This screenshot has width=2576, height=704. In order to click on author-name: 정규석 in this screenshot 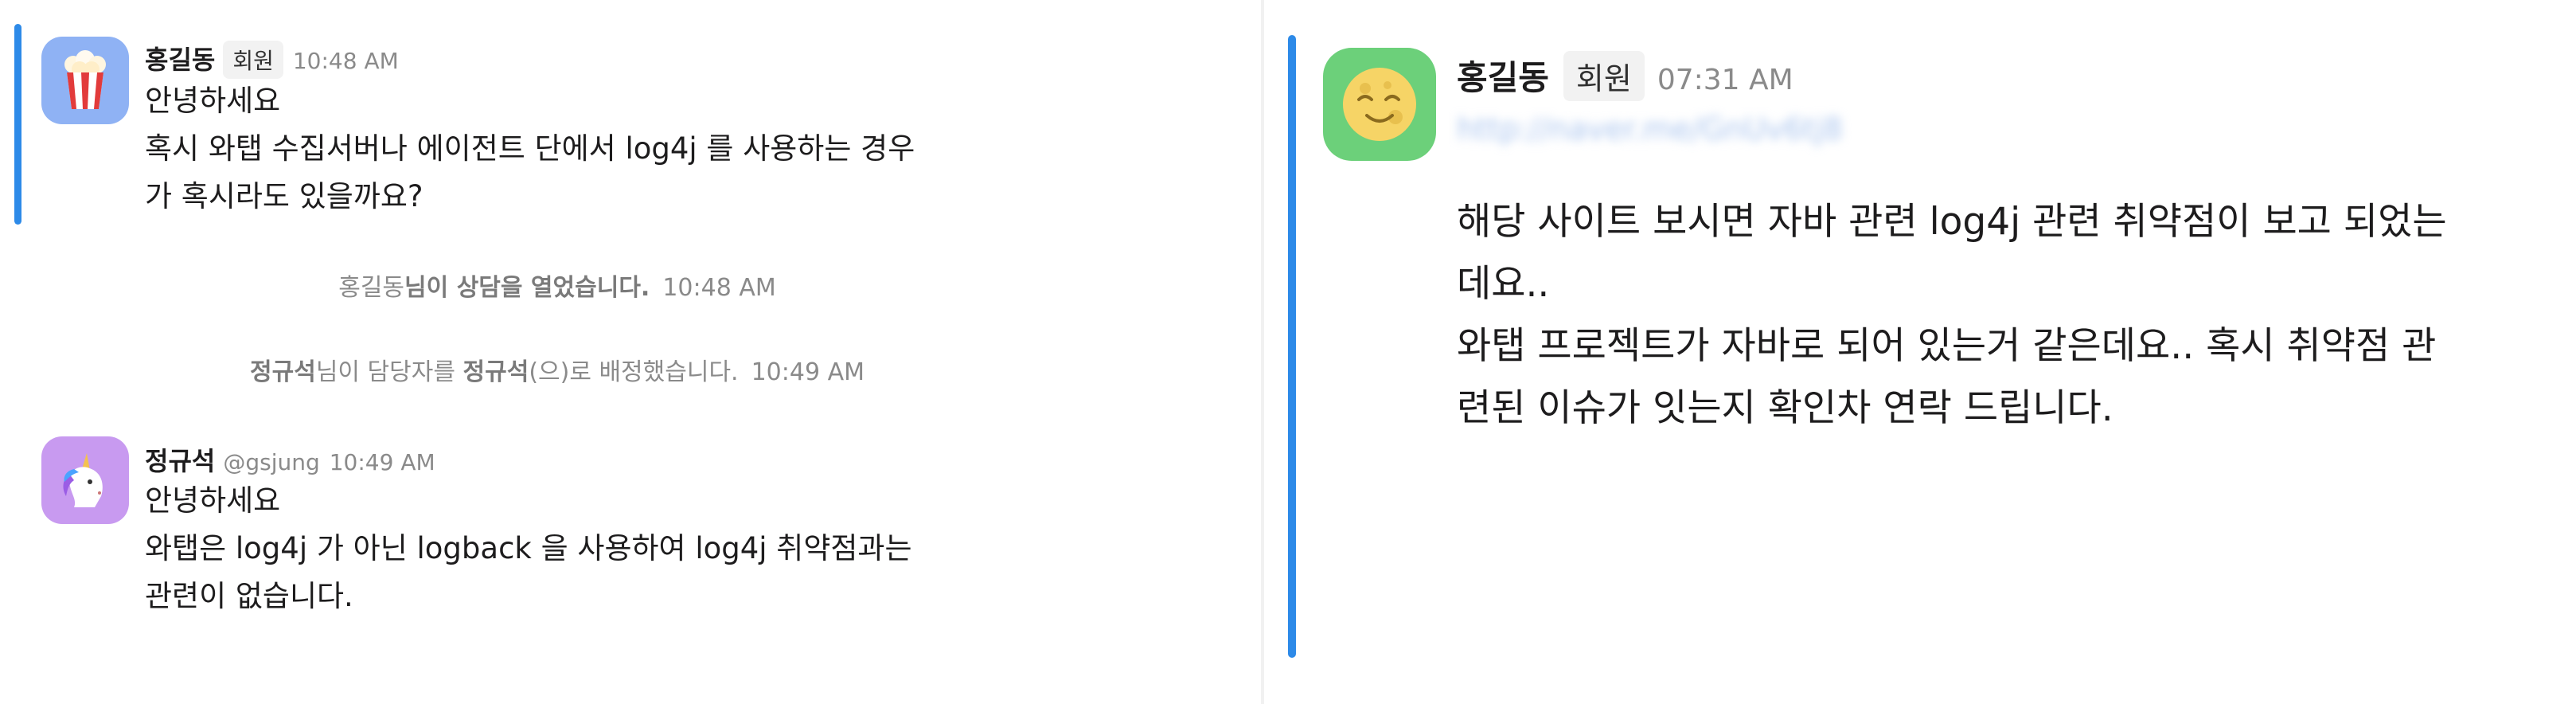, I will do `click(180, 459)`.